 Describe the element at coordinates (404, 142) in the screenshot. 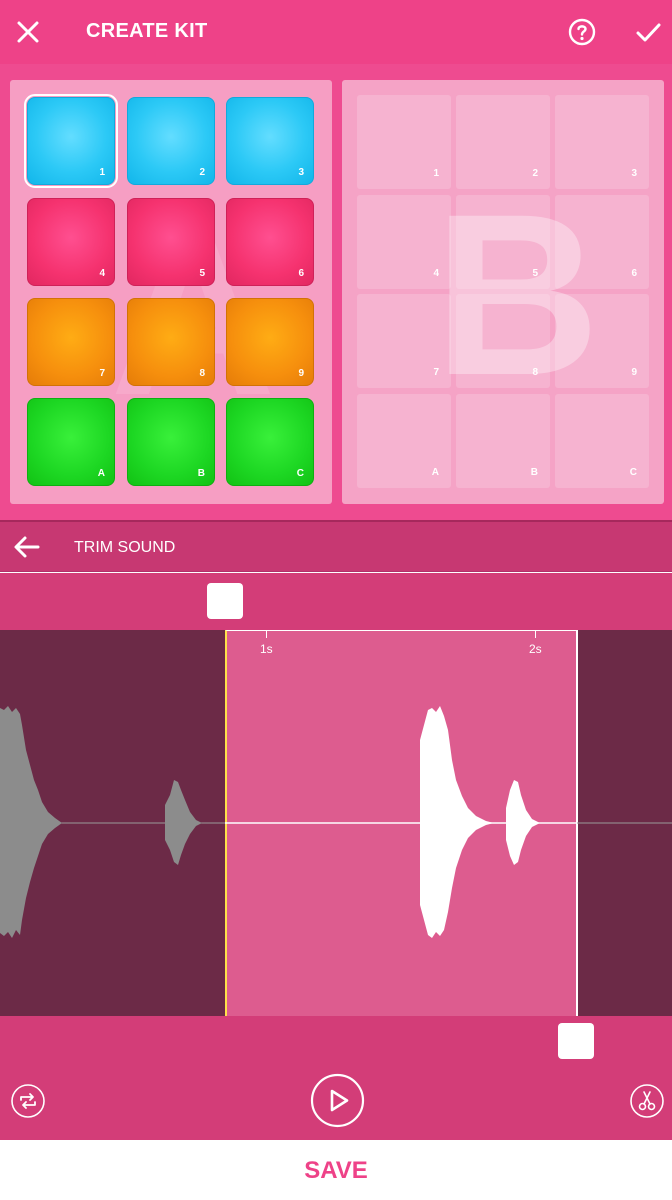

I see `pad-b-1: 1` at that location.